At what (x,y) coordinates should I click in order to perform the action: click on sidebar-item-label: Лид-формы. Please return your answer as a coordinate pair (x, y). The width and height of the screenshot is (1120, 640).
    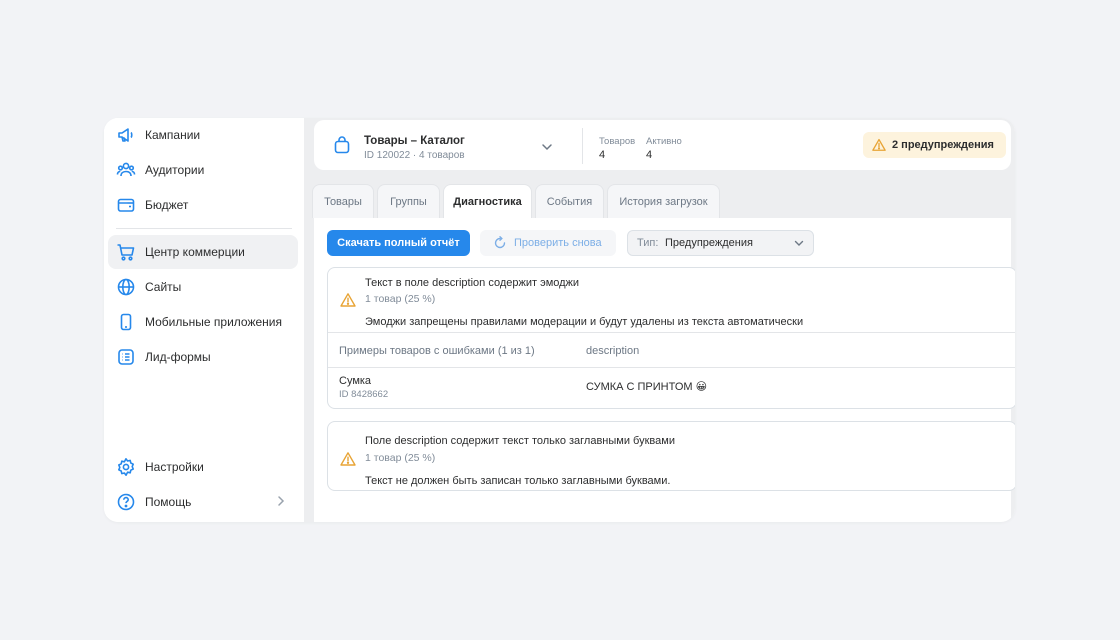
    Looking at the image, I should click on (178, 357).